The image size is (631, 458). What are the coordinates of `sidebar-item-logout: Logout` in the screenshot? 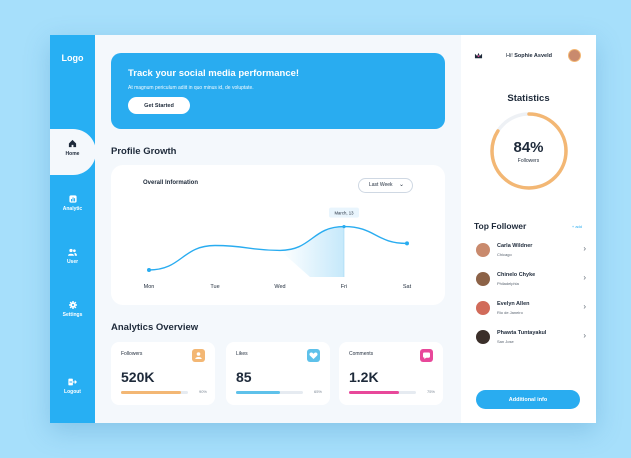 It's located at (72, 386).